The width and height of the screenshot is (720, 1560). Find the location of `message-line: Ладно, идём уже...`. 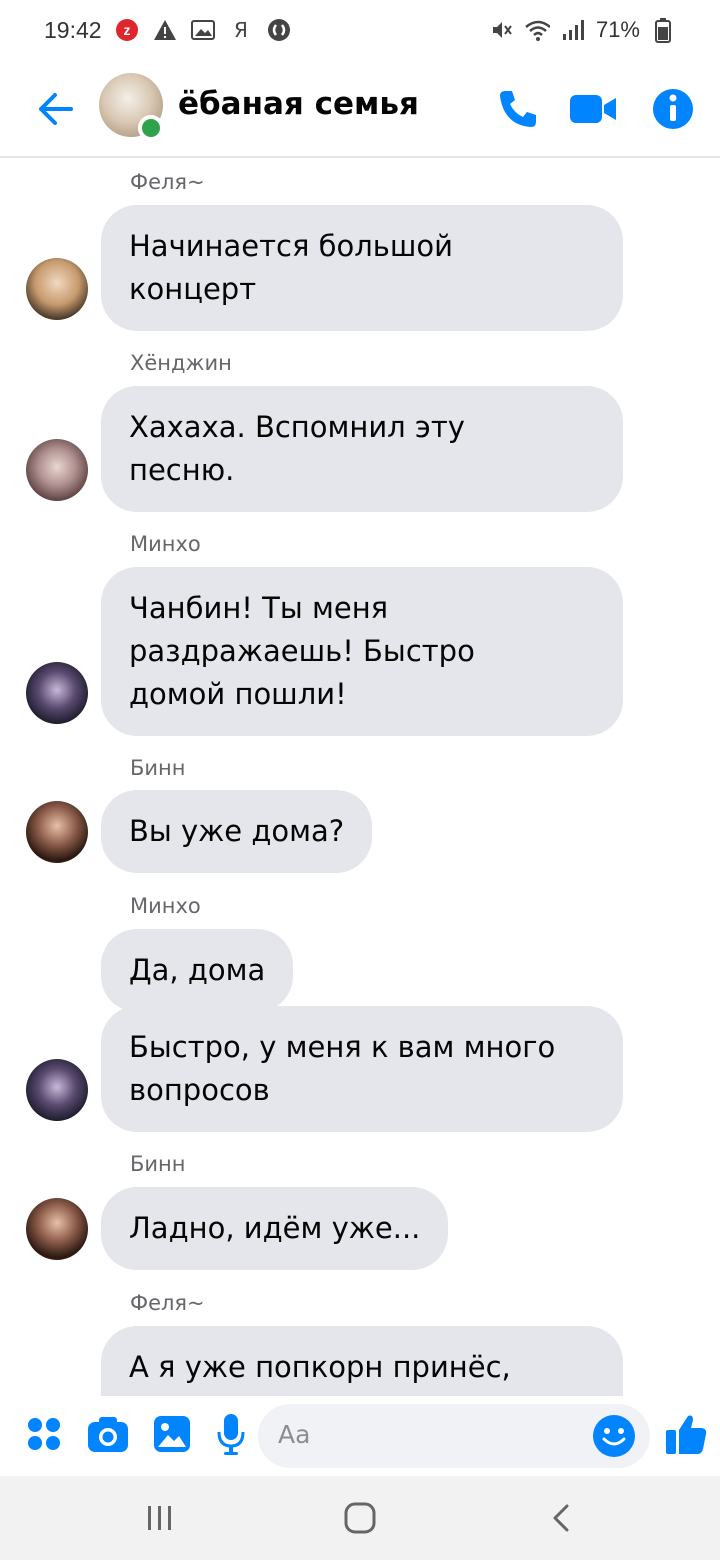

message-line: Ладно, идём уже... is located at coordinates (275, 1228).